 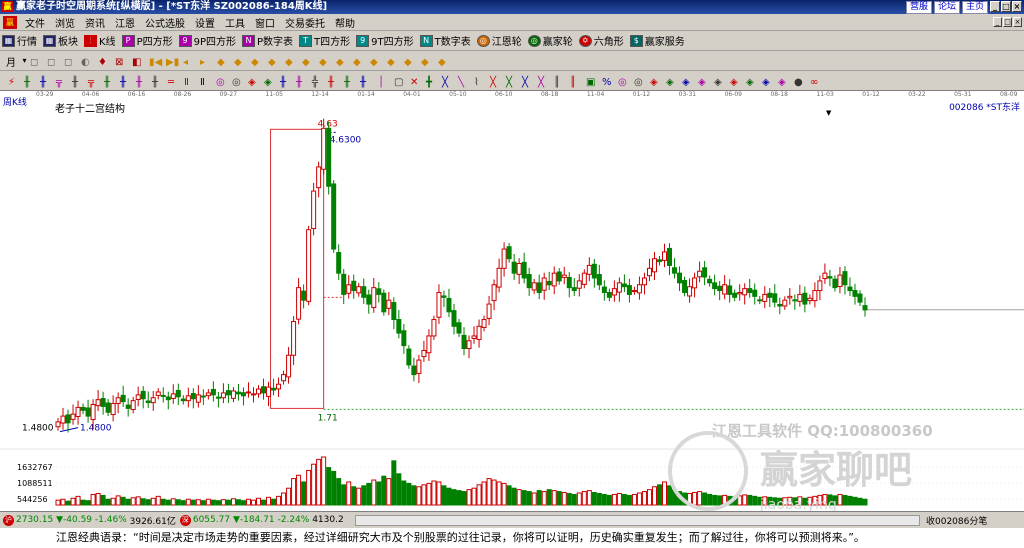 What do you see at coordinates (974, 7) in the screenshot?
I see `link-home: 主页` at bounding box center [974, 7].